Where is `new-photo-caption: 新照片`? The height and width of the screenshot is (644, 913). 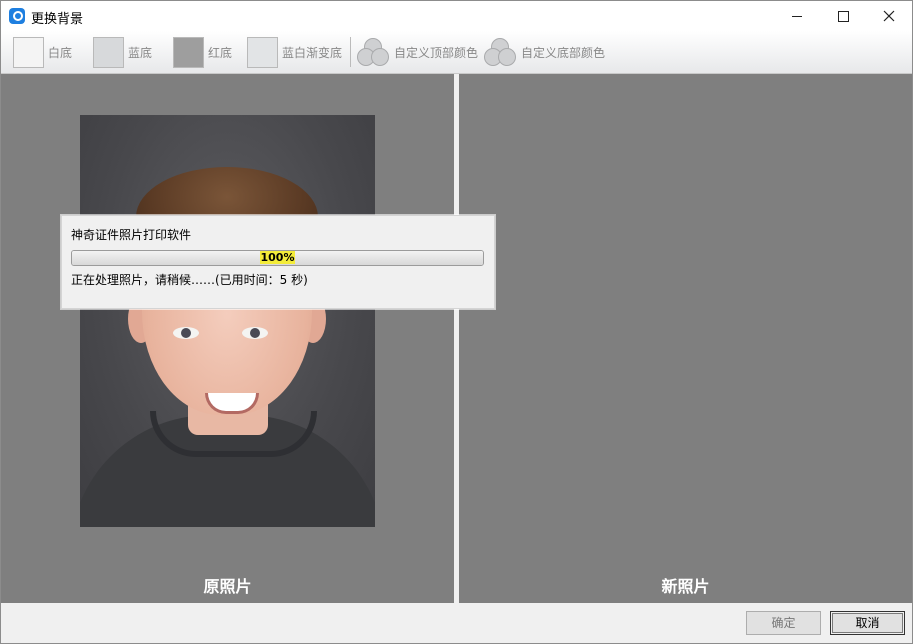 new-photo-caption: 新照片 is located at coordinates (685, 586).